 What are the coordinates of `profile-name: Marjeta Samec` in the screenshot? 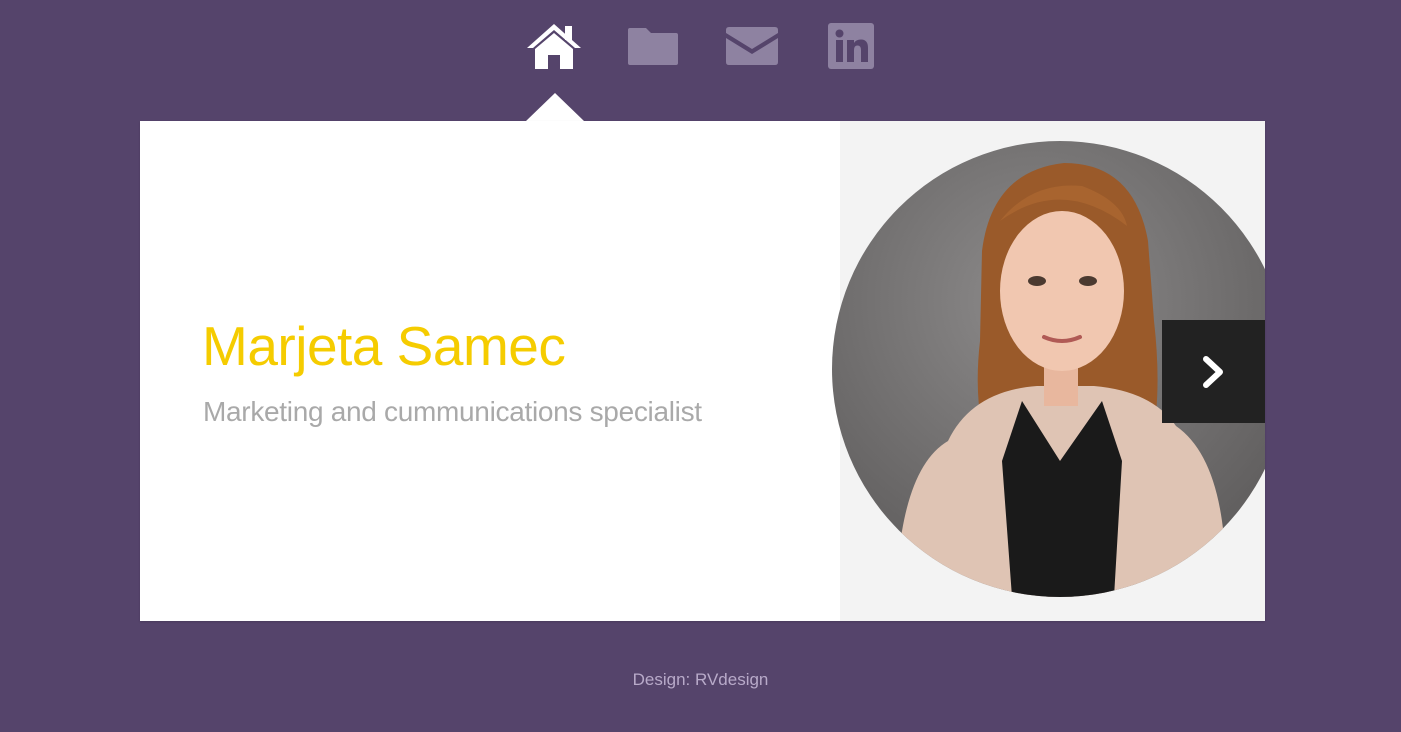 It's located at (384, 346).